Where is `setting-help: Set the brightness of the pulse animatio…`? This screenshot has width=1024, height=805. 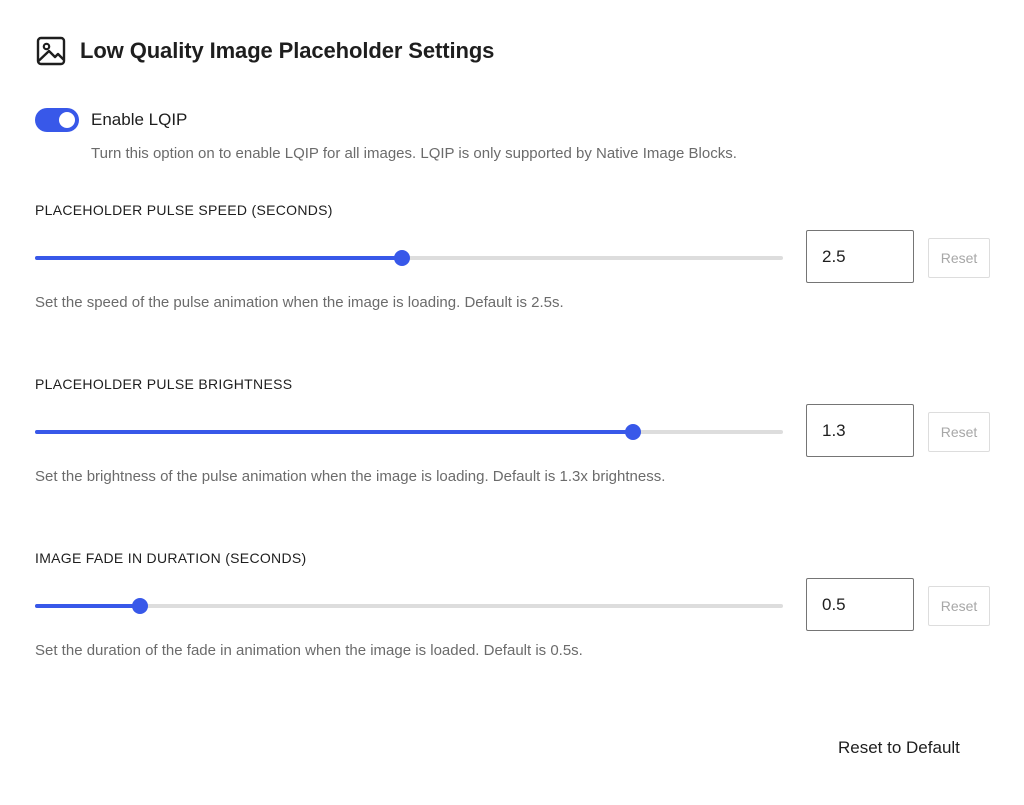 setting-help: Set the brightness of the pulse animatio… is located at coordinates (350, 476).